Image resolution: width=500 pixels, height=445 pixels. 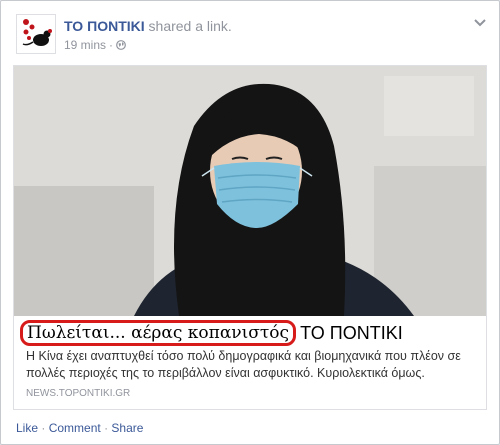 What do you see at coordinates (190, 26) in the screenshot?
I see `post-action-text: shared a link.` at bounding box center [190, 26].